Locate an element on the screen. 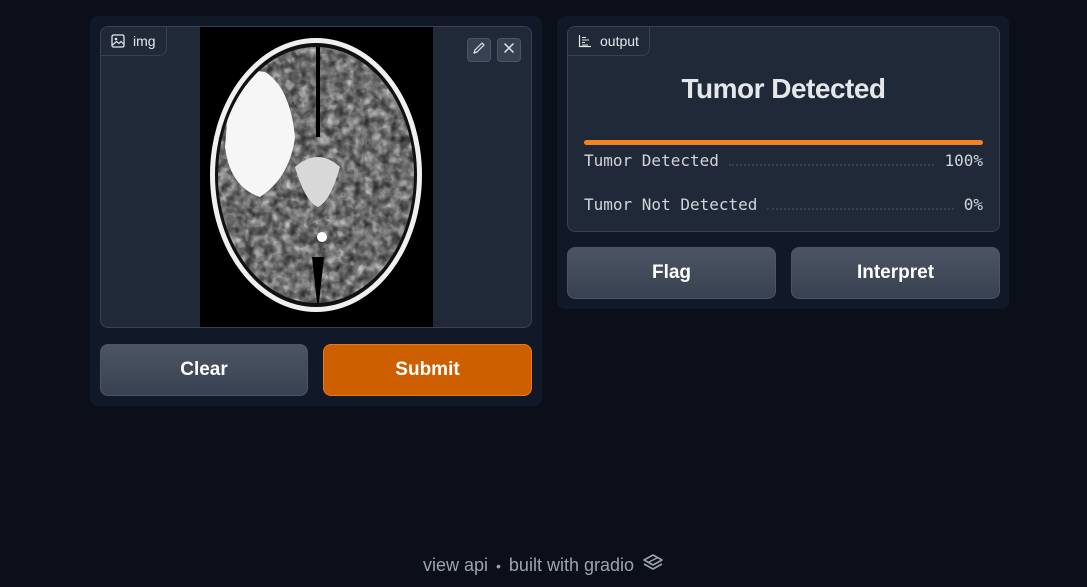 This screenshot has height=587, width=1087. pencil-icon is located at coordinates (479, 50).